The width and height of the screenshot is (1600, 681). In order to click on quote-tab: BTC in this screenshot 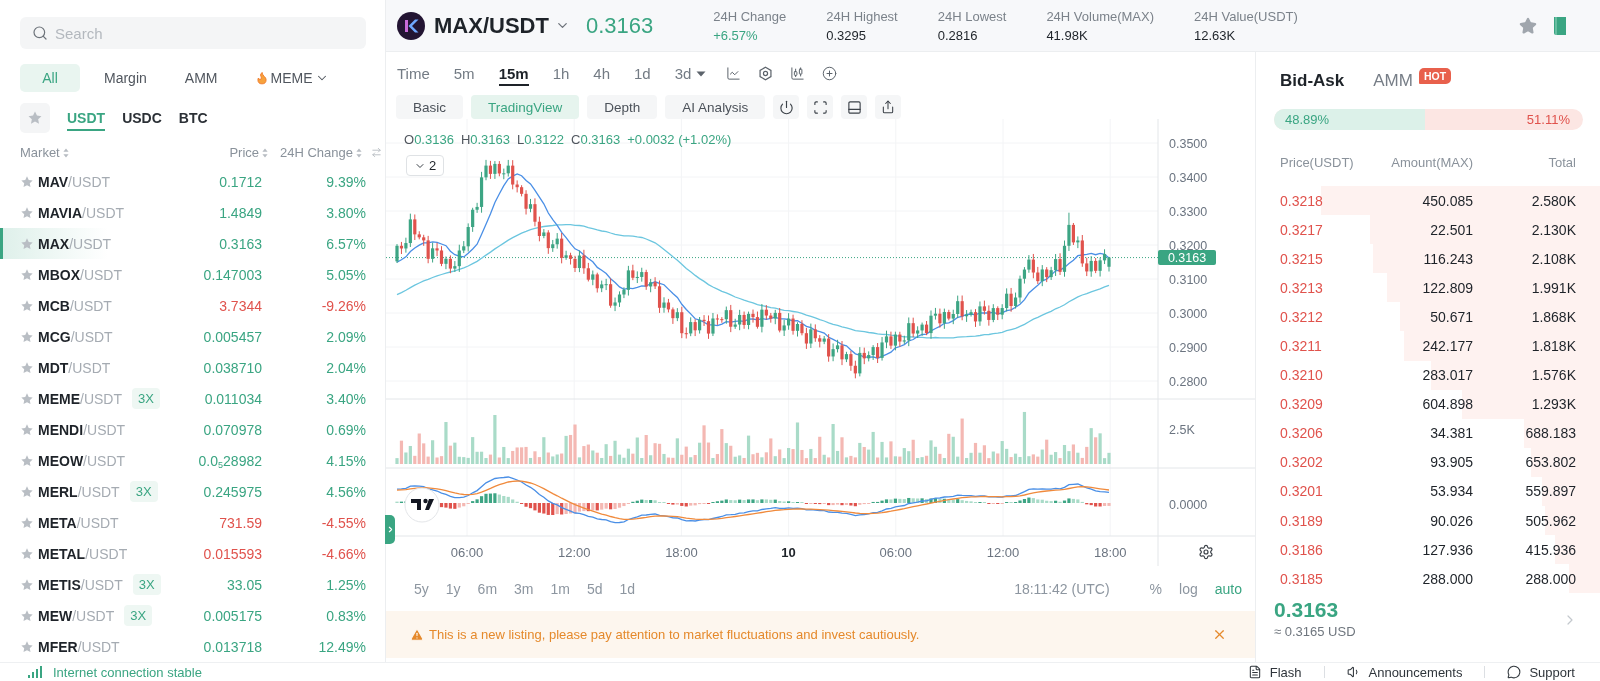, I will do `click(193, 118)`.